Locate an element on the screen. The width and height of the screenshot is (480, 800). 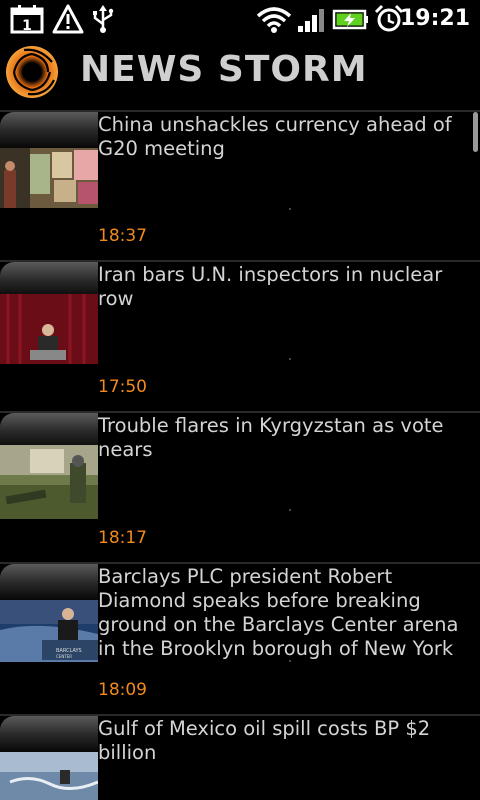
usb-icon is located at coordinates (103, 19).